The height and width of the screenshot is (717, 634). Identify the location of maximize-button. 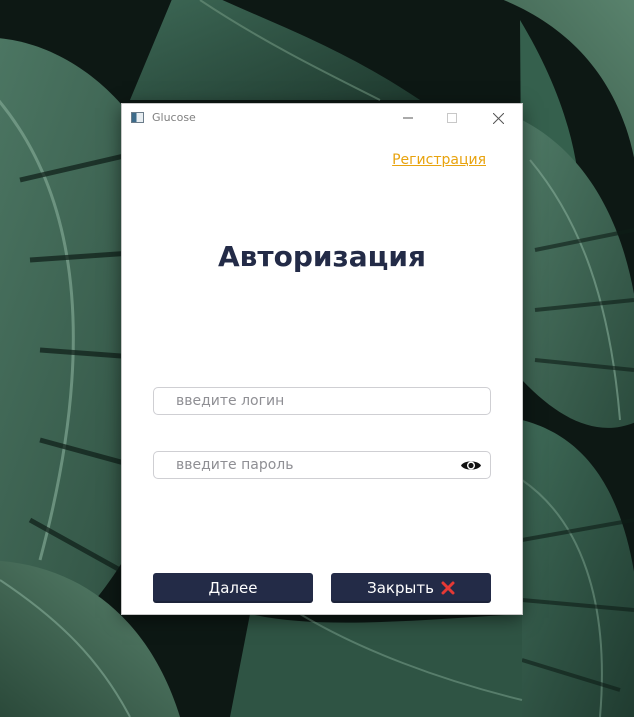
(452, 118).